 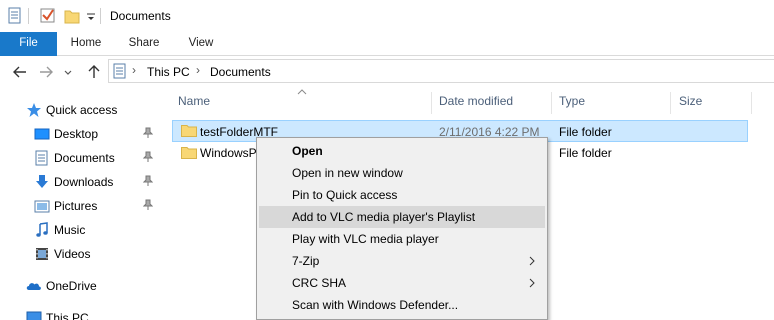 I want to click on menu-item-open: Open, so click(x=402, y=151).